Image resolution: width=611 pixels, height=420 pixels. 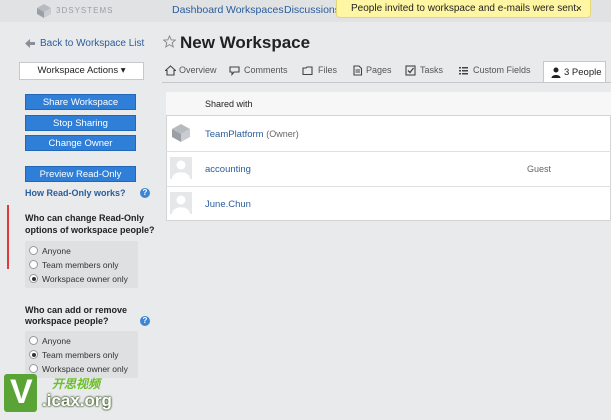 What do you see at coordinates (228, 204) in the screenshot?
I see `table-row-name: June.Chun` at bounding box center [228, 204].